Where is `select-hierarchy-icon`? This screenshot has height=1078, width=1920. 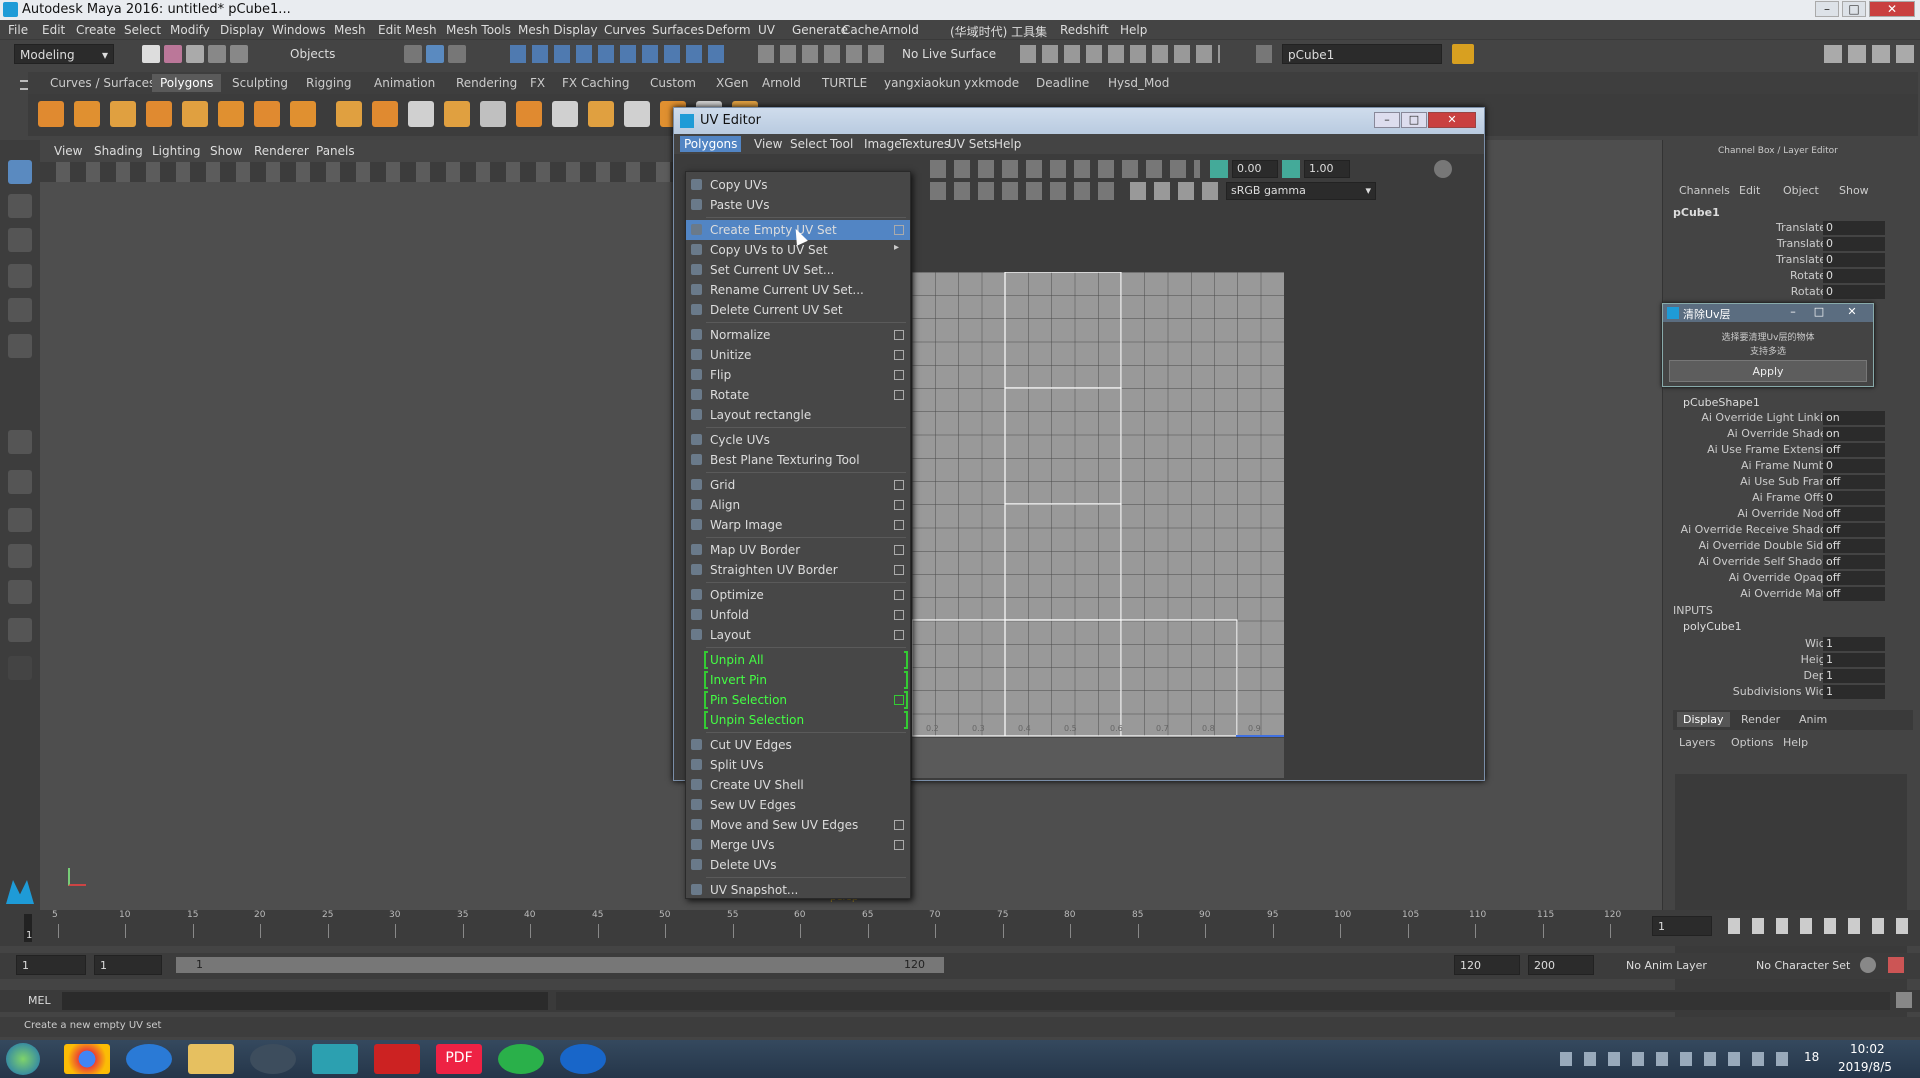
select-hierarchy-icon is located at coordinates (413, 54).